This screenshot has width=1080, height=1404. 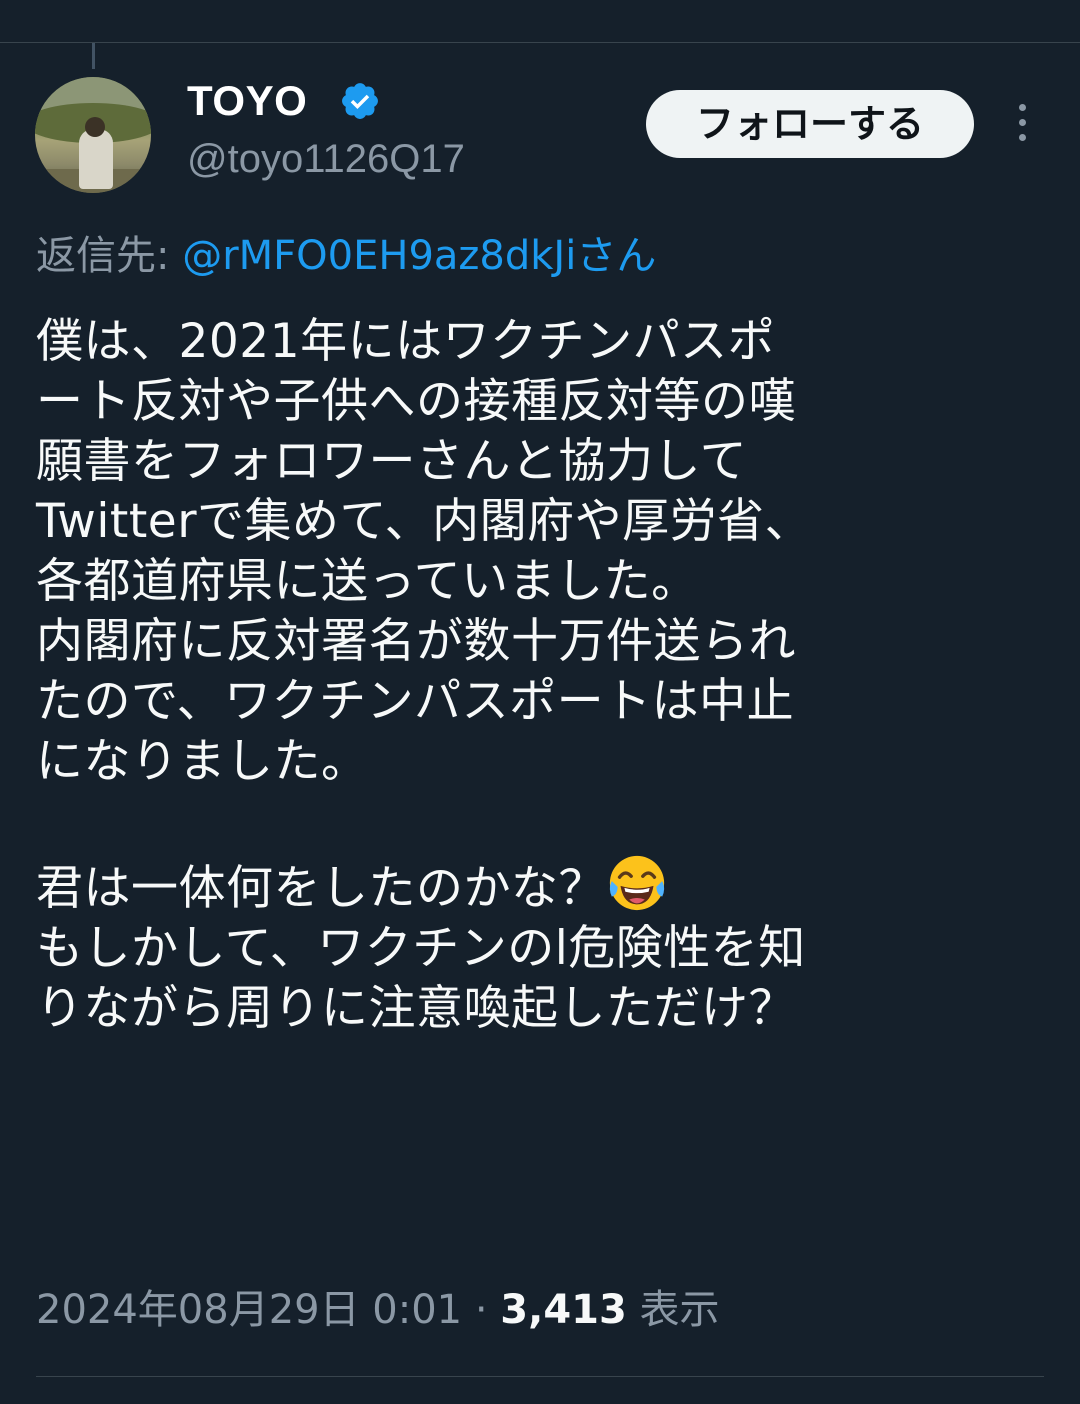 What do you see at coordinates (247, 101) in the screenshot?
I see `author-display-name: TOYO` at bounding box center [247, 101].